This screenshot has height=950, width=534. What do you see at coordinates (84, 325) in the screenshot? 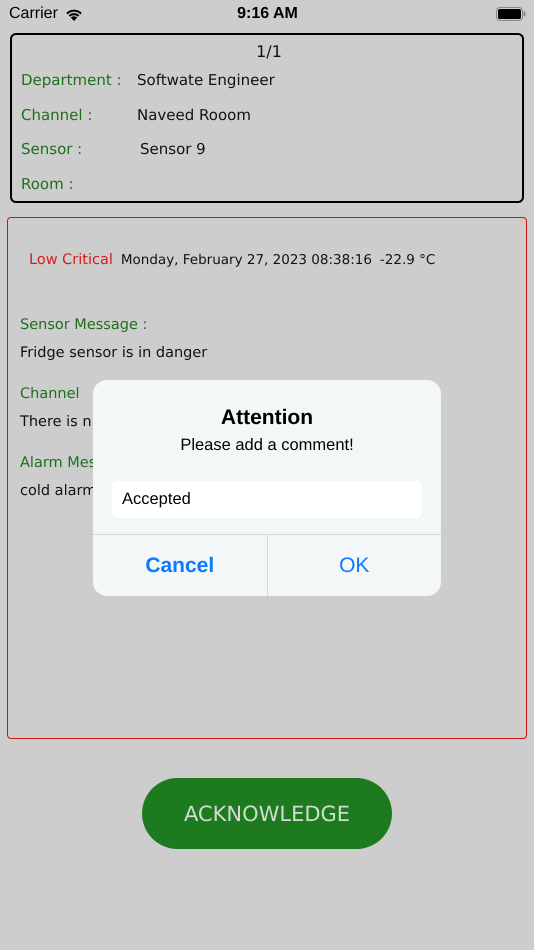
I see `message-heading: Sensor Message :` at bounding box center [84, 325].